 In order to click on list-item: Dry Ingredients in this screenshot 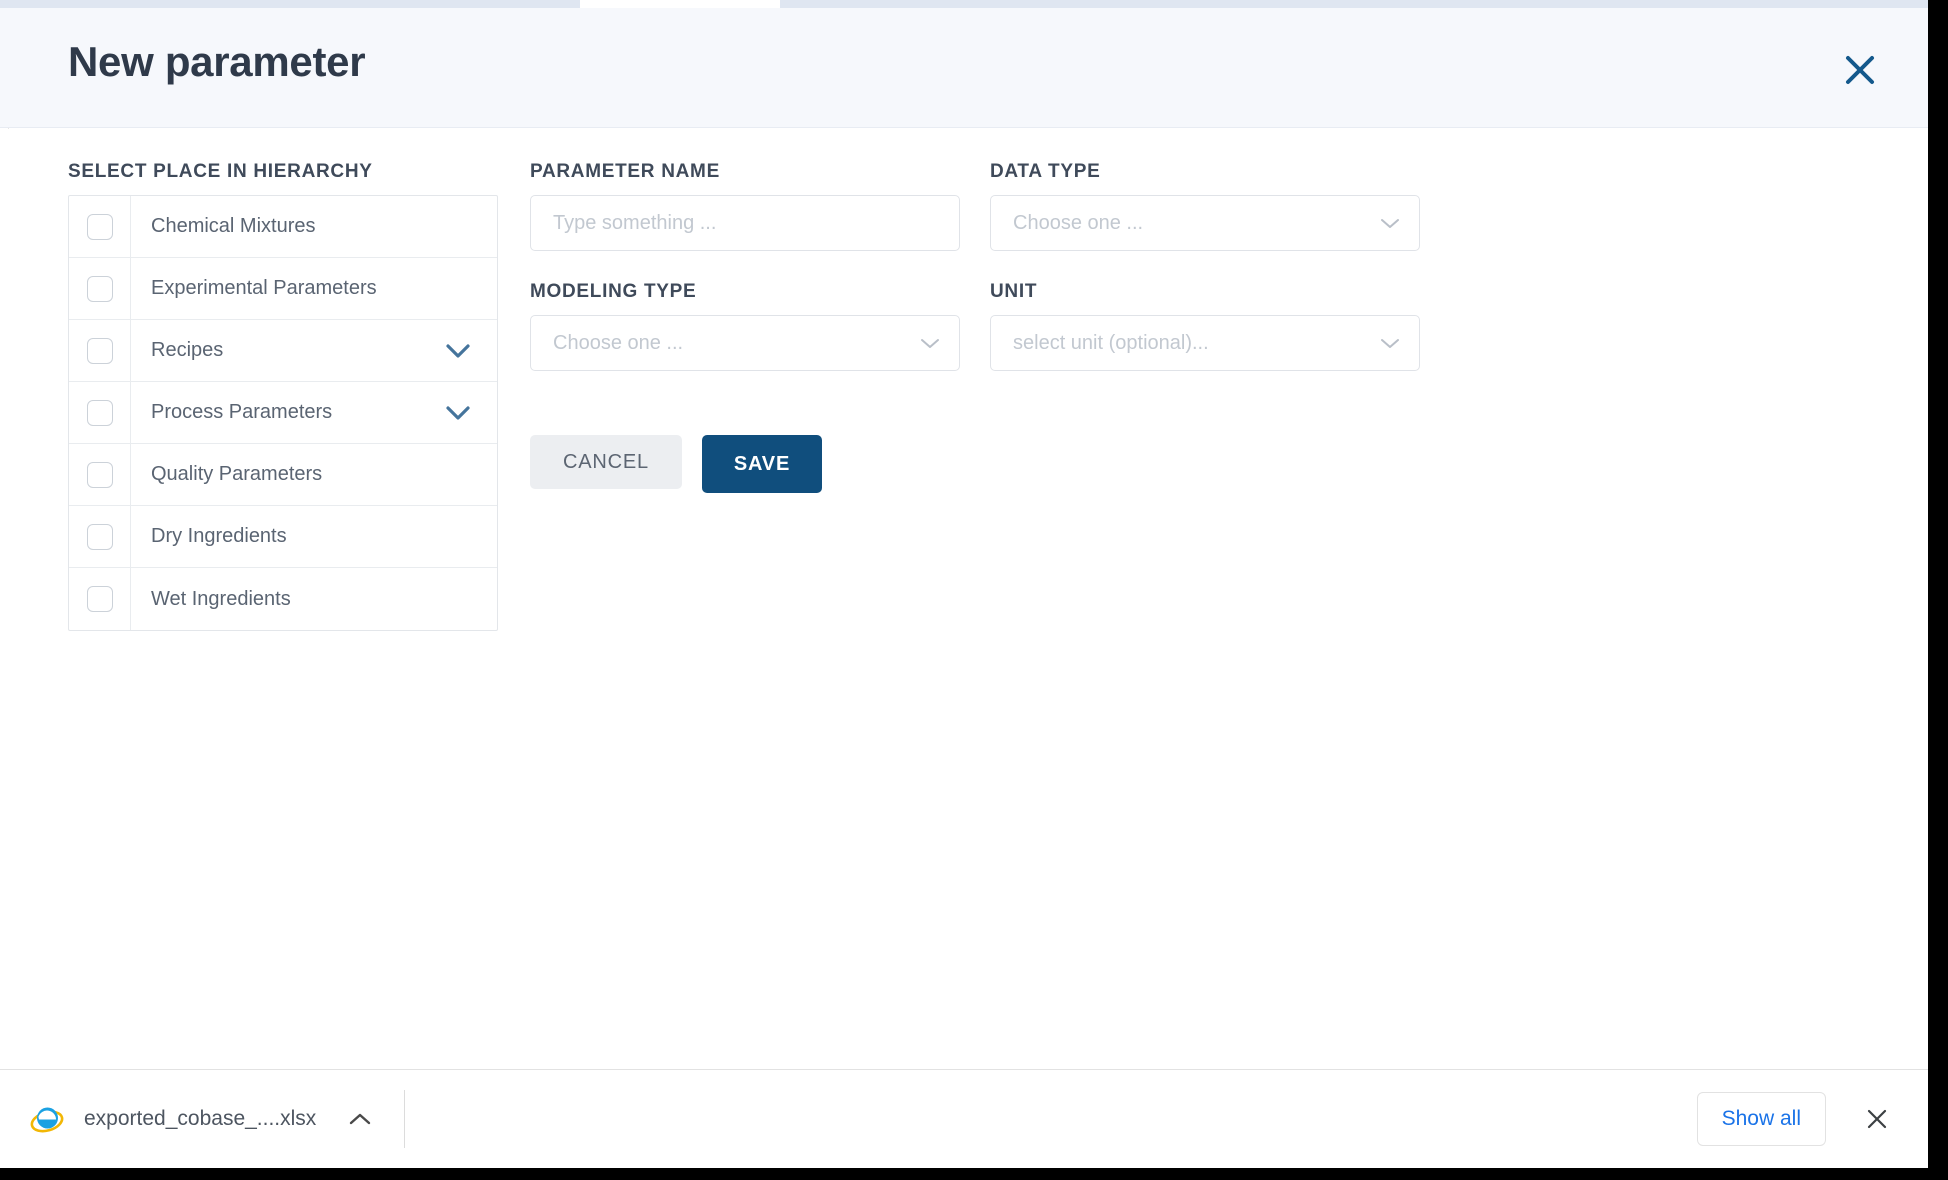, I will do `click(283, 536)`.